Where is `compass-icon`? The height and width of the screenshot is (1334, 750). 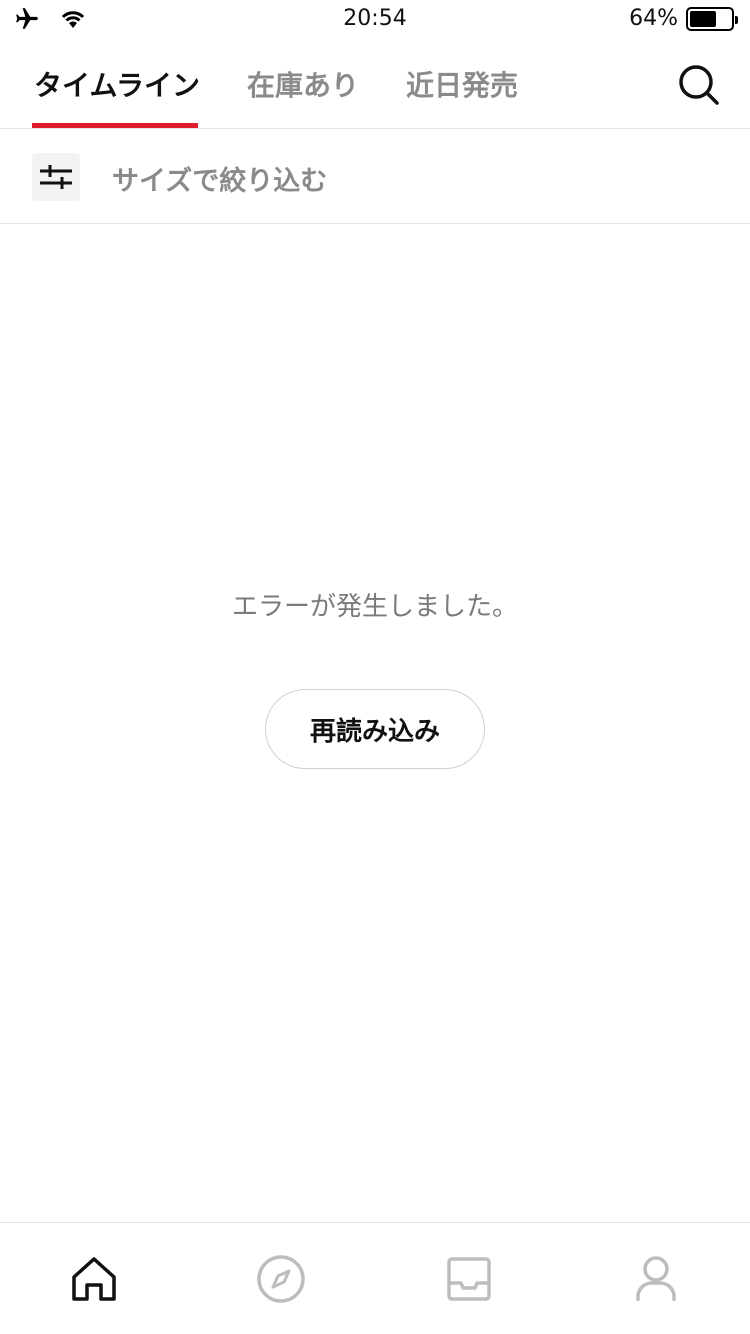
compass-icon is located at coordinates (281, 1279).